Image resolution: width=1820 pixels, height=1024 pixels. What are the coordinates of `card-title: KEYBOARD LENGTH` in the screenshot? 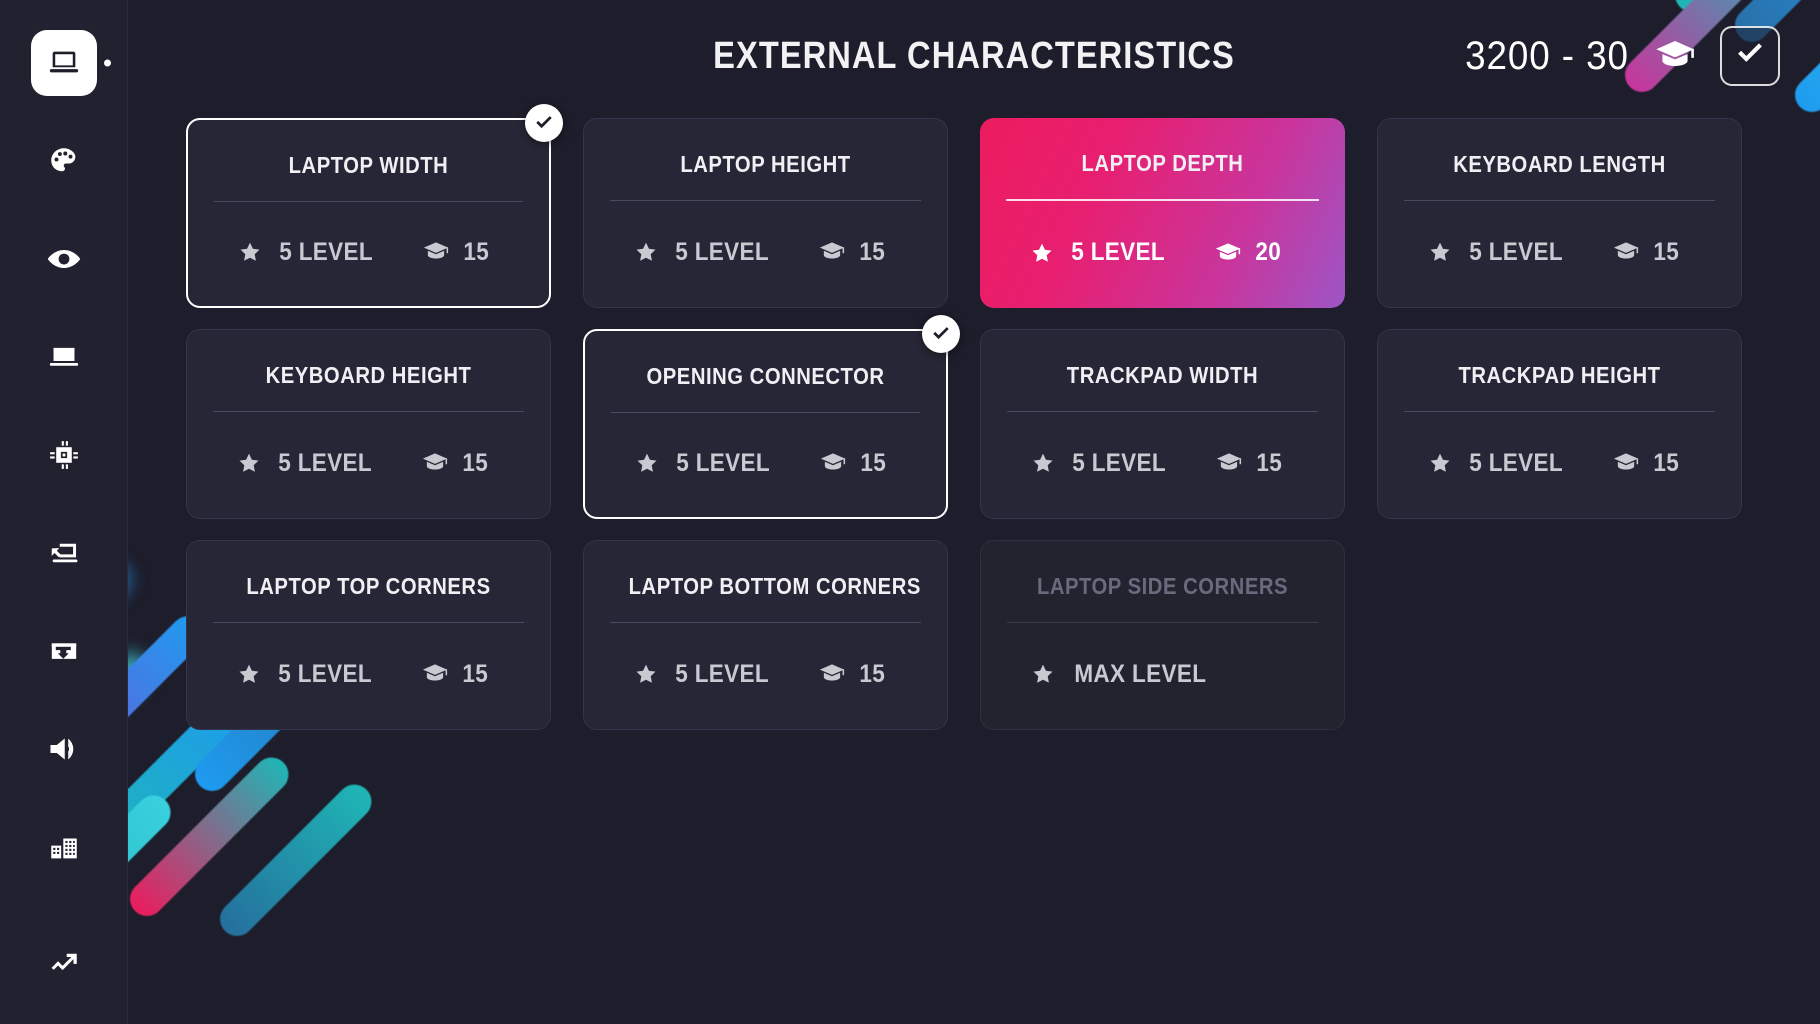 It's located at (1559, 164).